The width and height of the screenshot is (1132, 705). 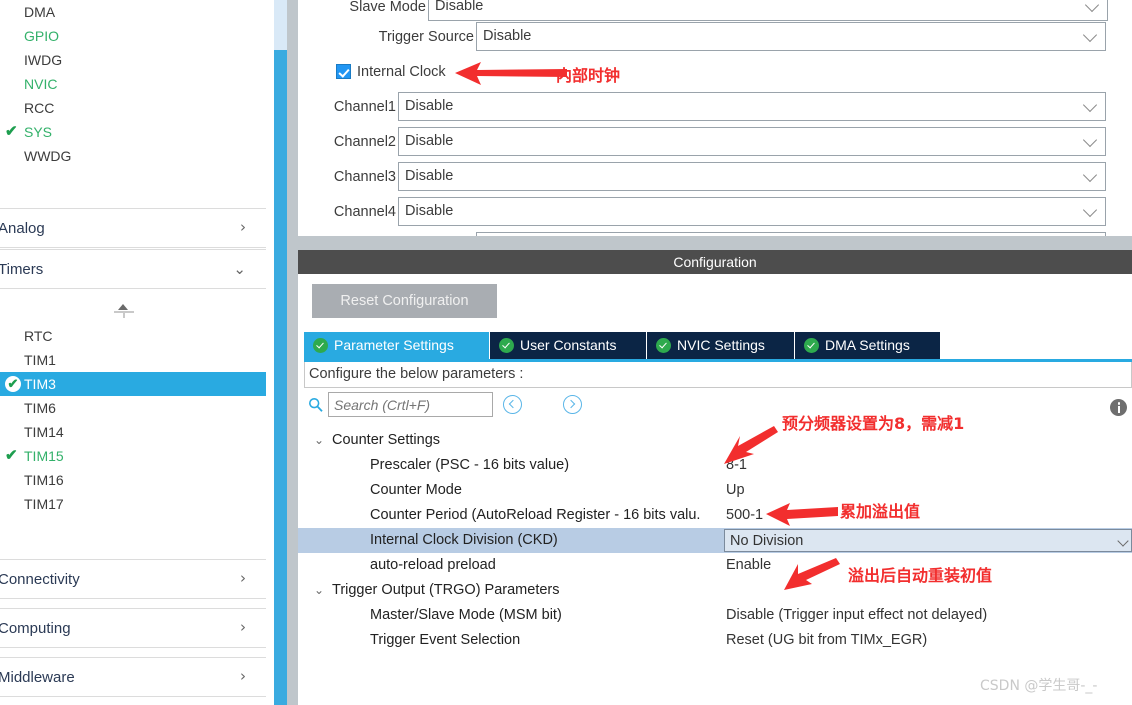 What do you see at coordinates (133, 228) in the screenshot?
I see `sidebar-section-analog: Analog ›` at bounding box center [133, 228].